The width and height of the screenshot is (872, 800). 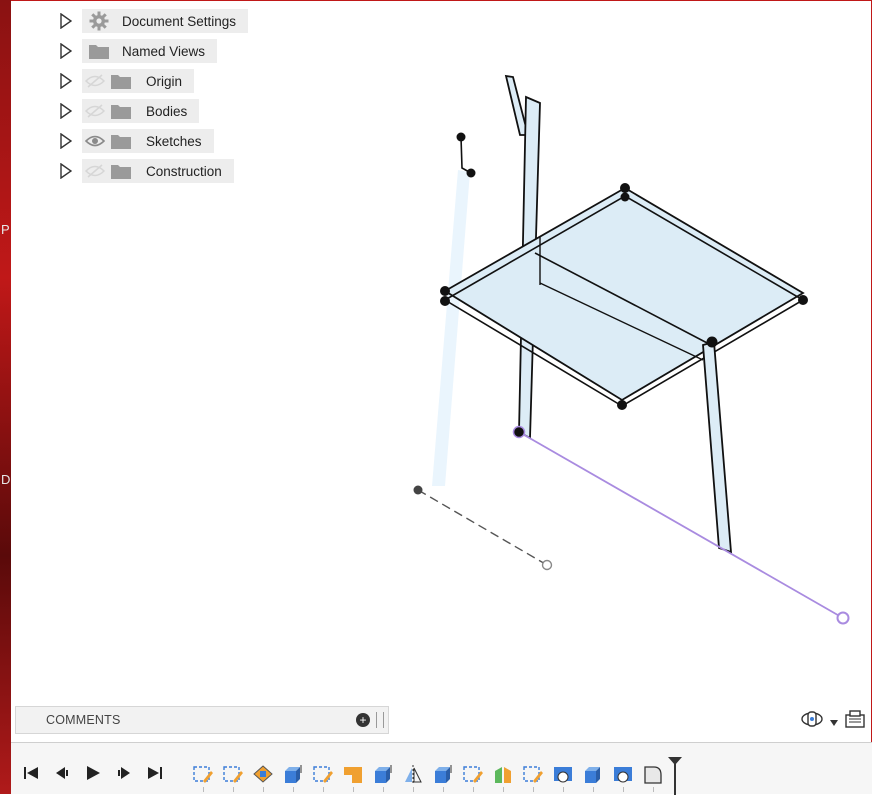 I want to click on browser-node-named-views: Named Views, so click(x=139, y=51).